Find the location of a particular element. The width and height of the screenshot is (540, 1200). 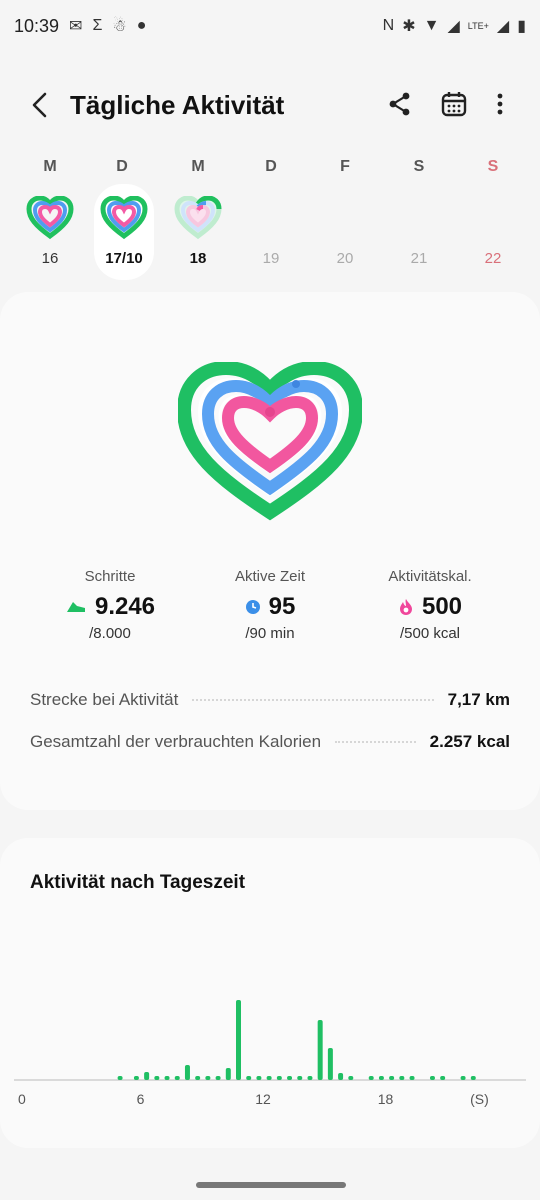

day-item-18: M 18 is located at coordinates (198, 215).